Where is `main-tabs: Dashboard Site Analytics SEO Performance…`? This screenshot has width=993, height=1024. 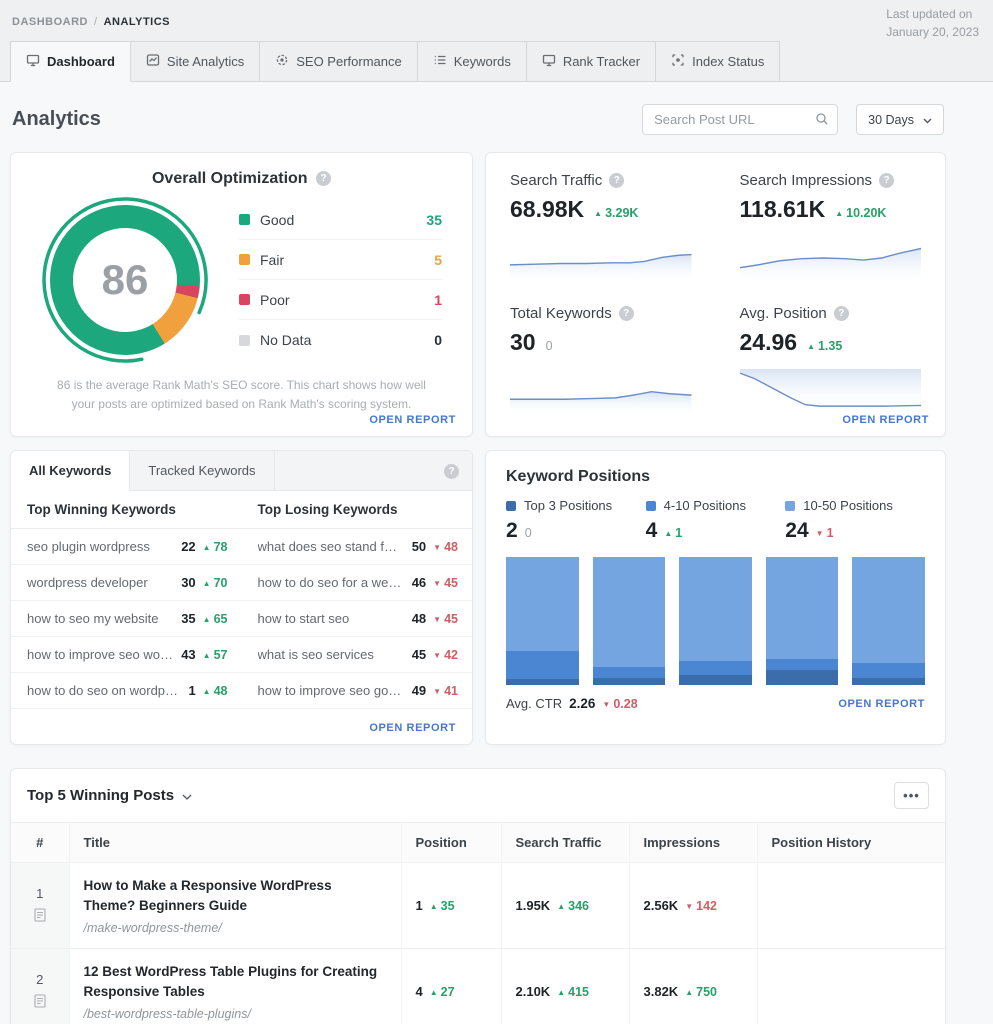
main-tabs: Dashboard Site Analytics SEO Performance… is located at coordinates (496, 61).